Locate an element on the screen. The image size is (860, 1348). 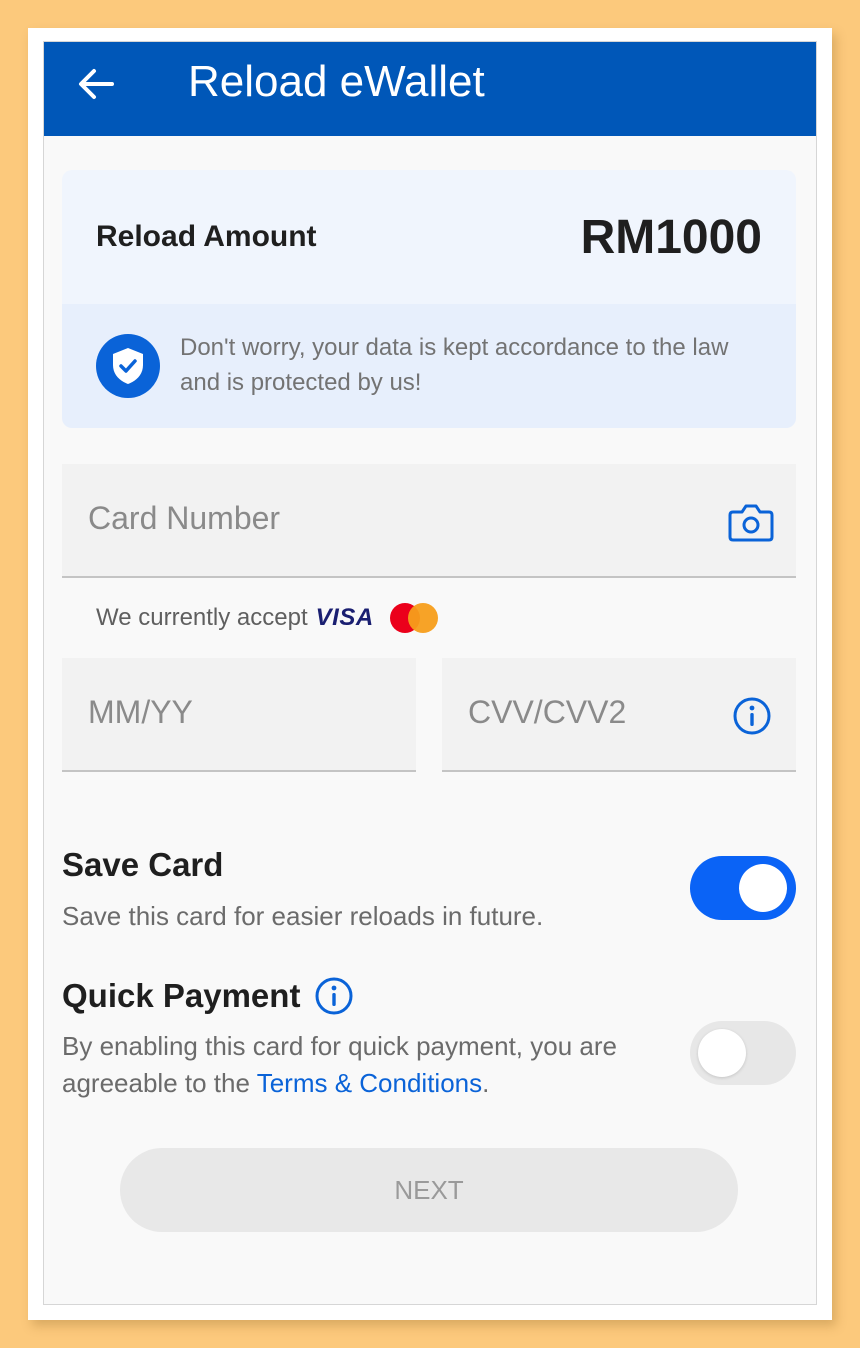
back-button is located at coordinates (96, 84).